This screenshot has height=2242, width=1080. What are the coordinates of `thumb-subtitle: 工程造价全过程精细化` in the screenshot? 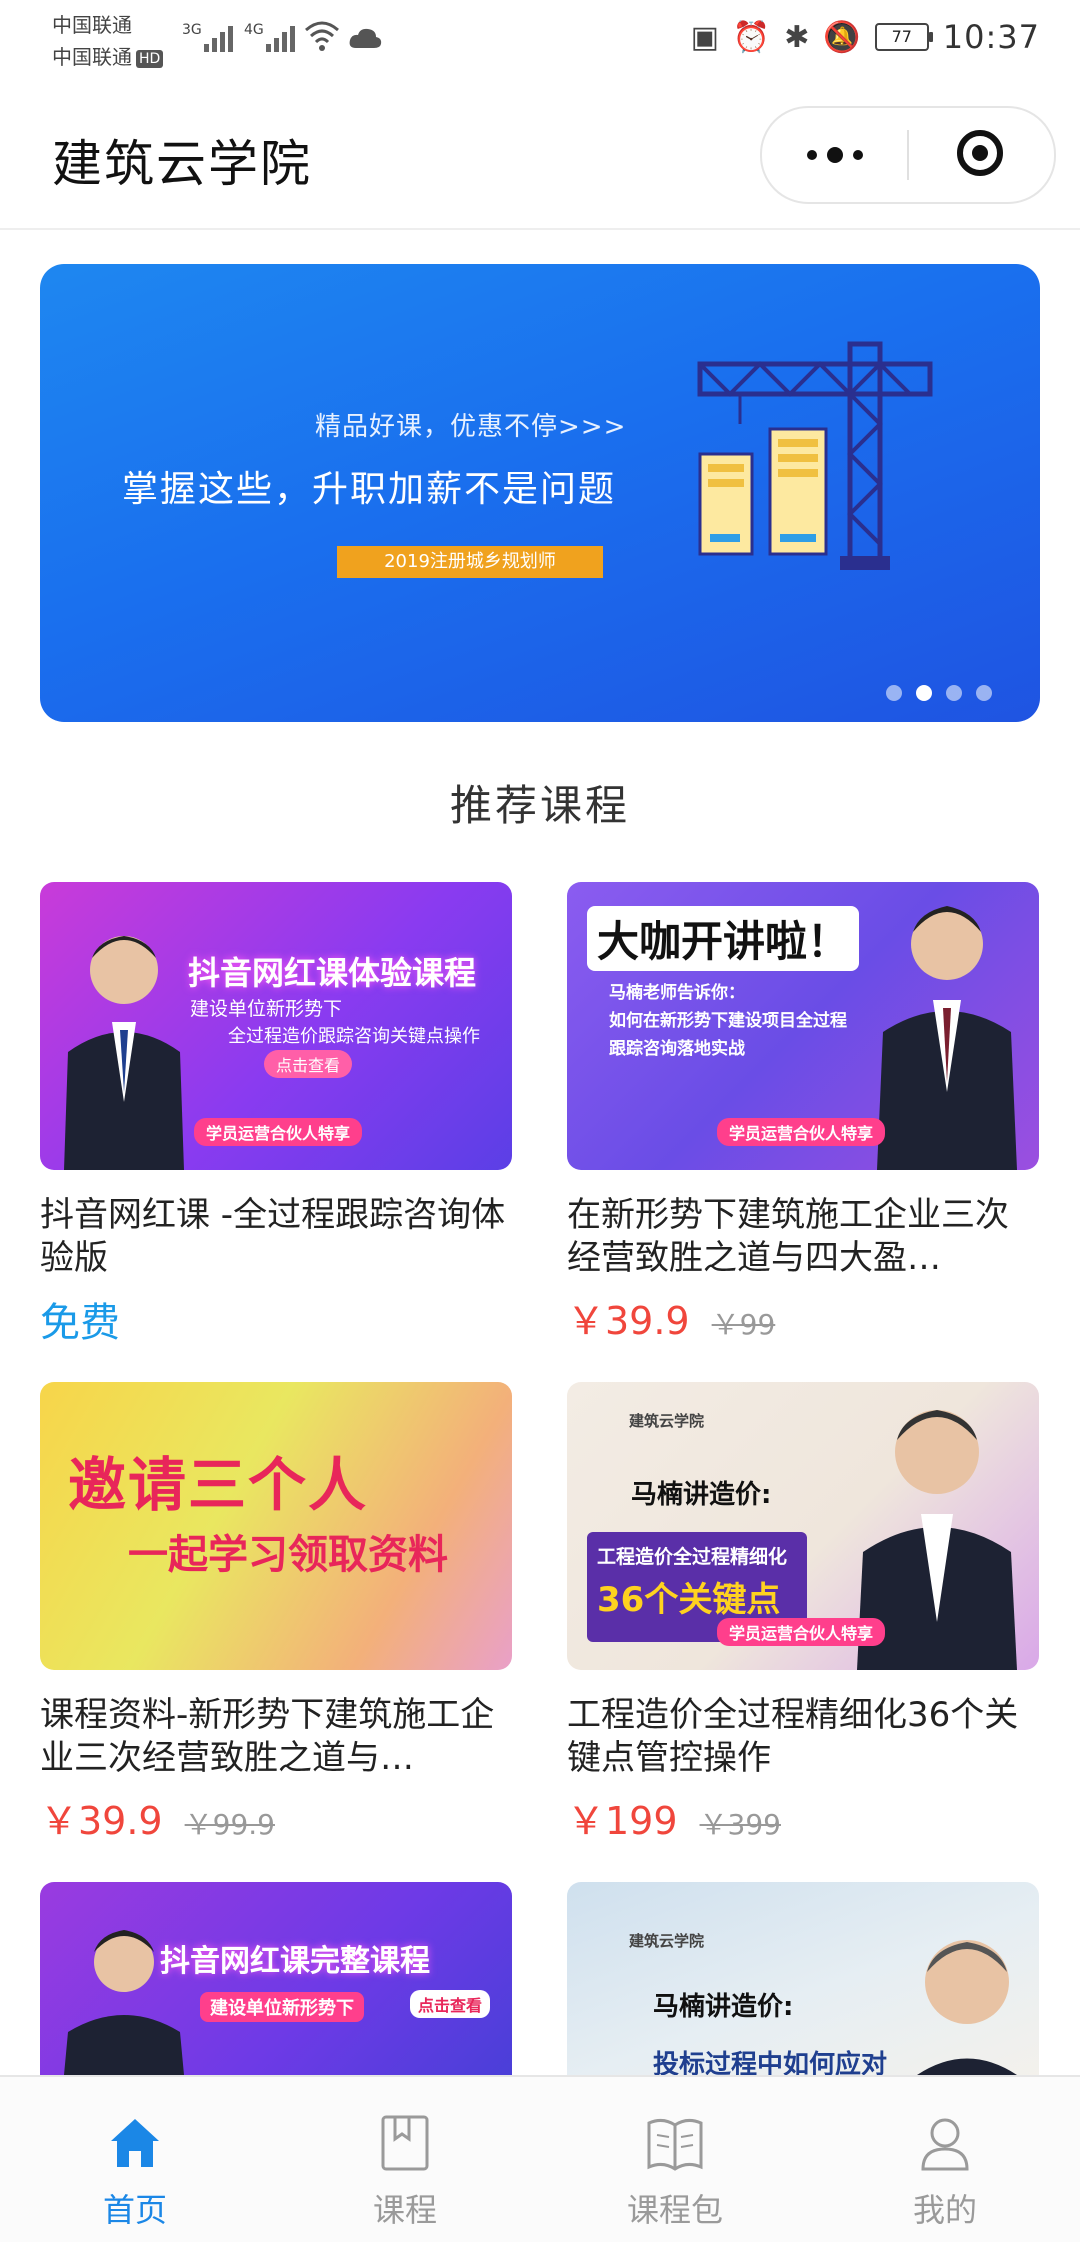 It's located at (692, 1557).